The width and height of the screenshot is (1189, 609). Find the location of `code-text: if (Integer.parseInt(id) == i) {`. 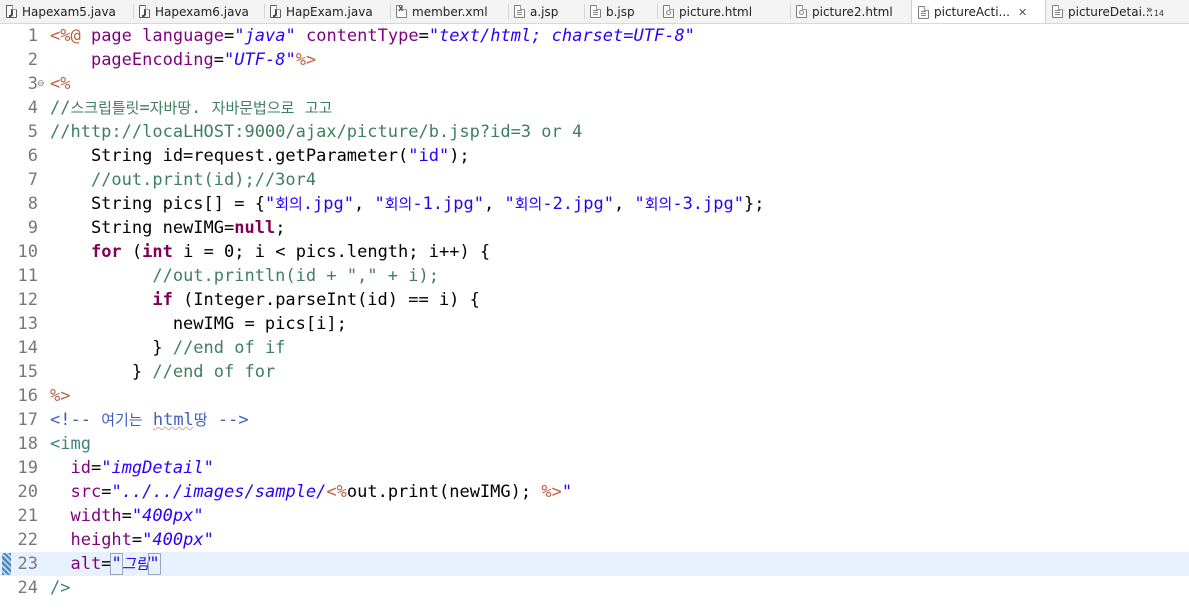

code-text: if (Integer.parseInt(id) == i) { is located at coordinates (265, 300).